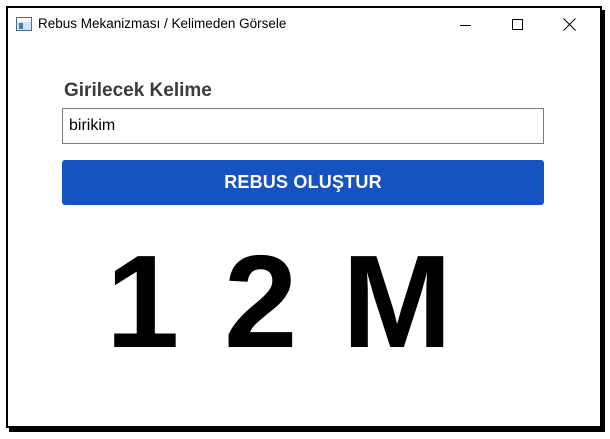 Image resolution: width=610 pixels, height=439 pixels. I want to click on close-icon, so click(569, 24).